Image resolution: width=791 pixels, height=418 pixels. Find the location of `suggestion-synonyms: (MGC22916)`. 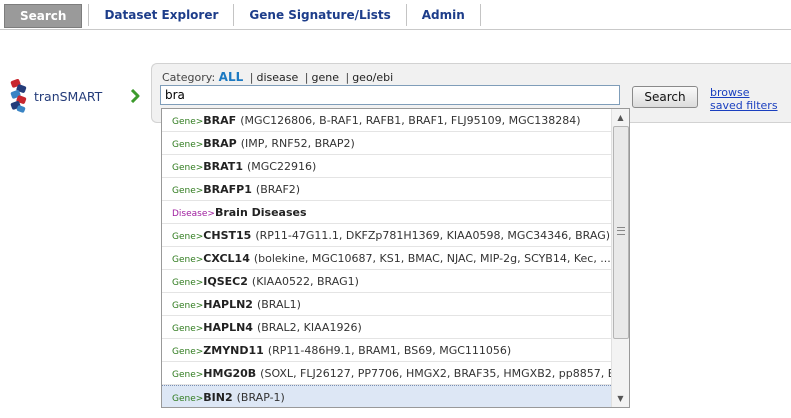

suggestion-synonyms: (MGC22916) is located at coordinates (281, 166).